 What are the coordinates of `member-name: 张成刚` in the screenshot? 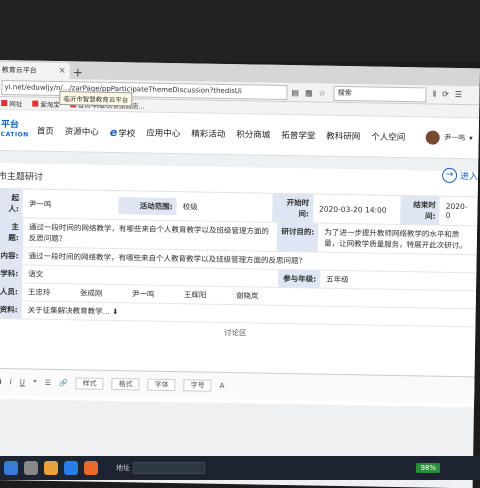 It's located at (91, 293).